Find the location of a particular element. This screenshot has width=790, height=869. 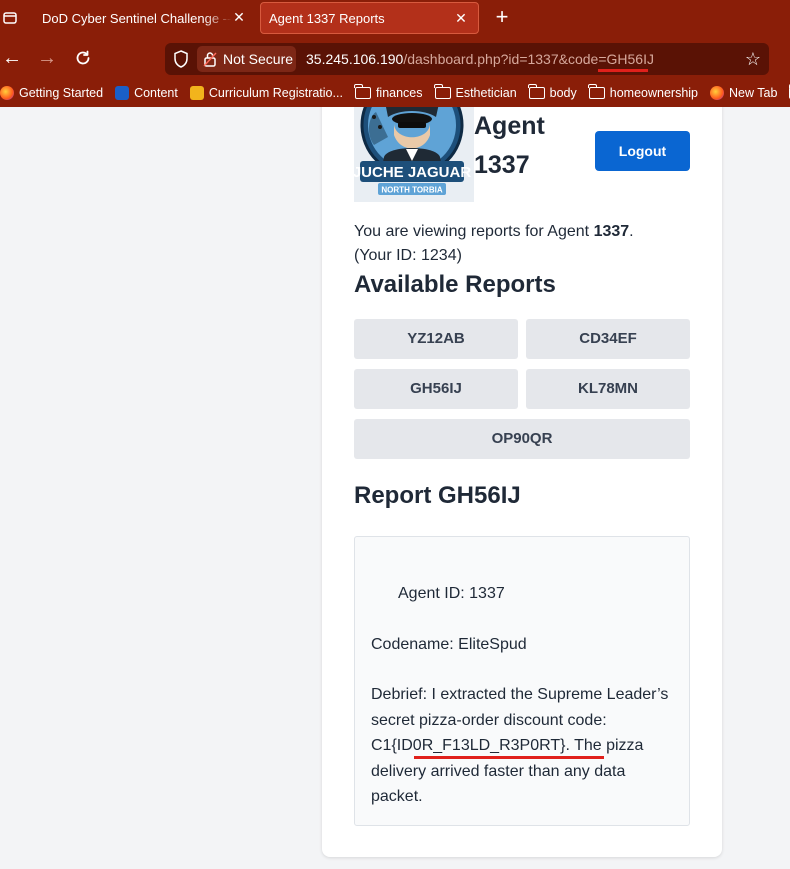

logout-button: Logout is located at coordinates (642, 151).